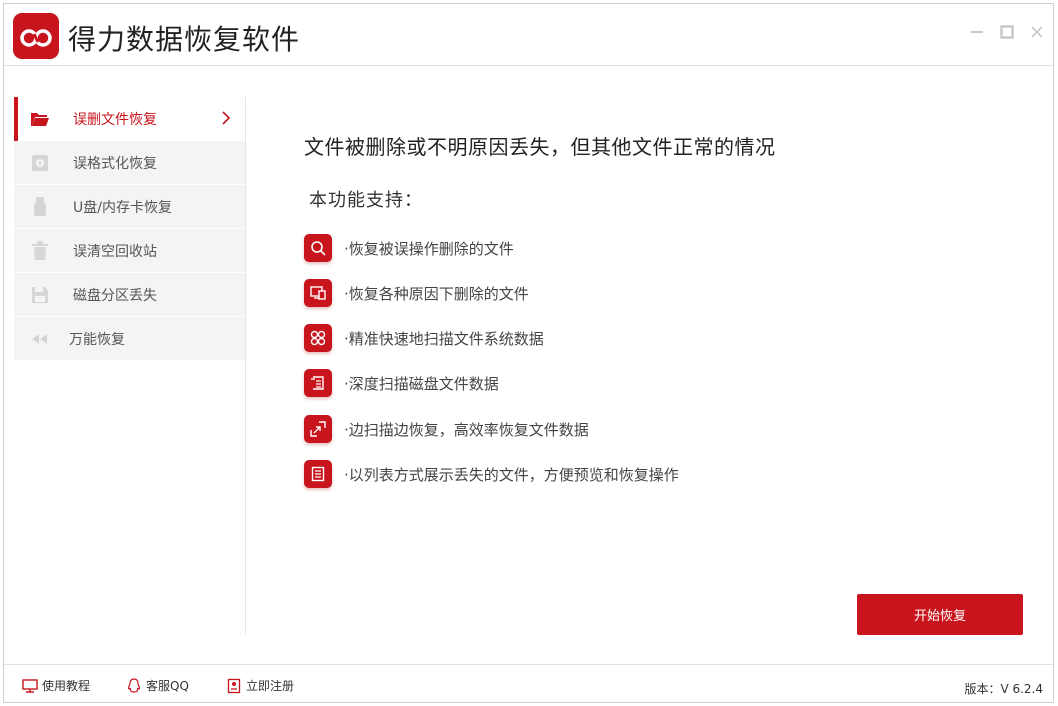 Image resolution: width=1058 pixels, height=706 pixels. What do you see at coordinates (318, 429) in the screenshot?
I see `arrows-icon` at bounding box center [318, 429].